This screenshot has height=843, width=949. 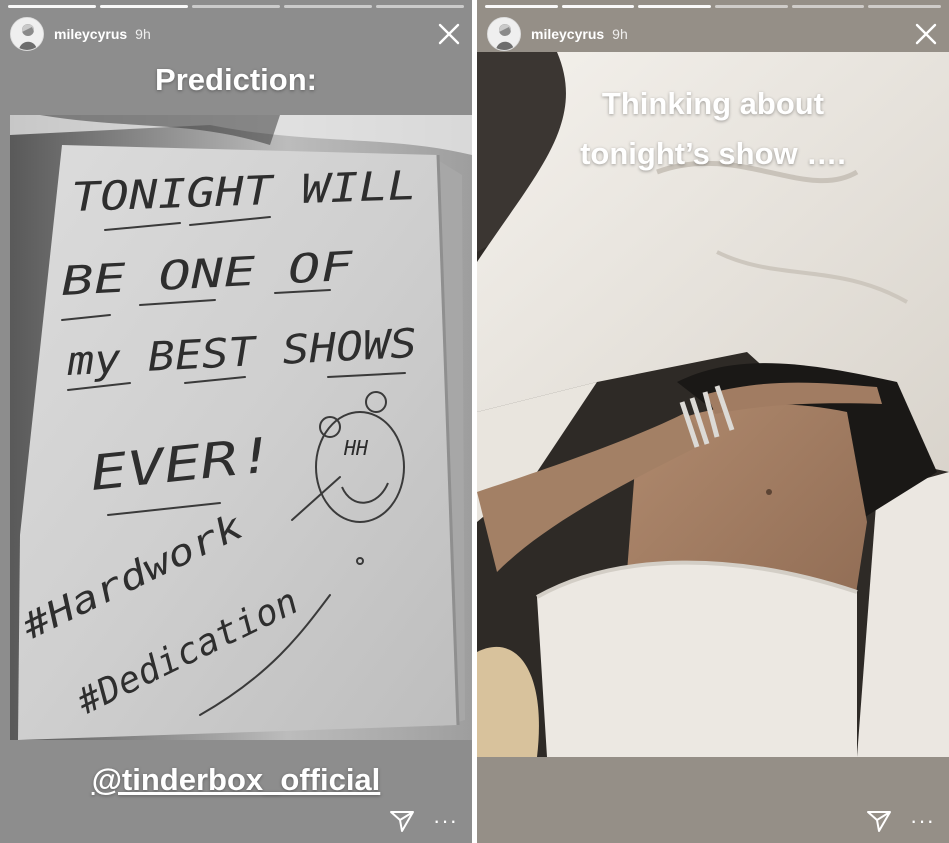 I want to click on caption-line: tonight’s show …., so click(x=713, y=153).